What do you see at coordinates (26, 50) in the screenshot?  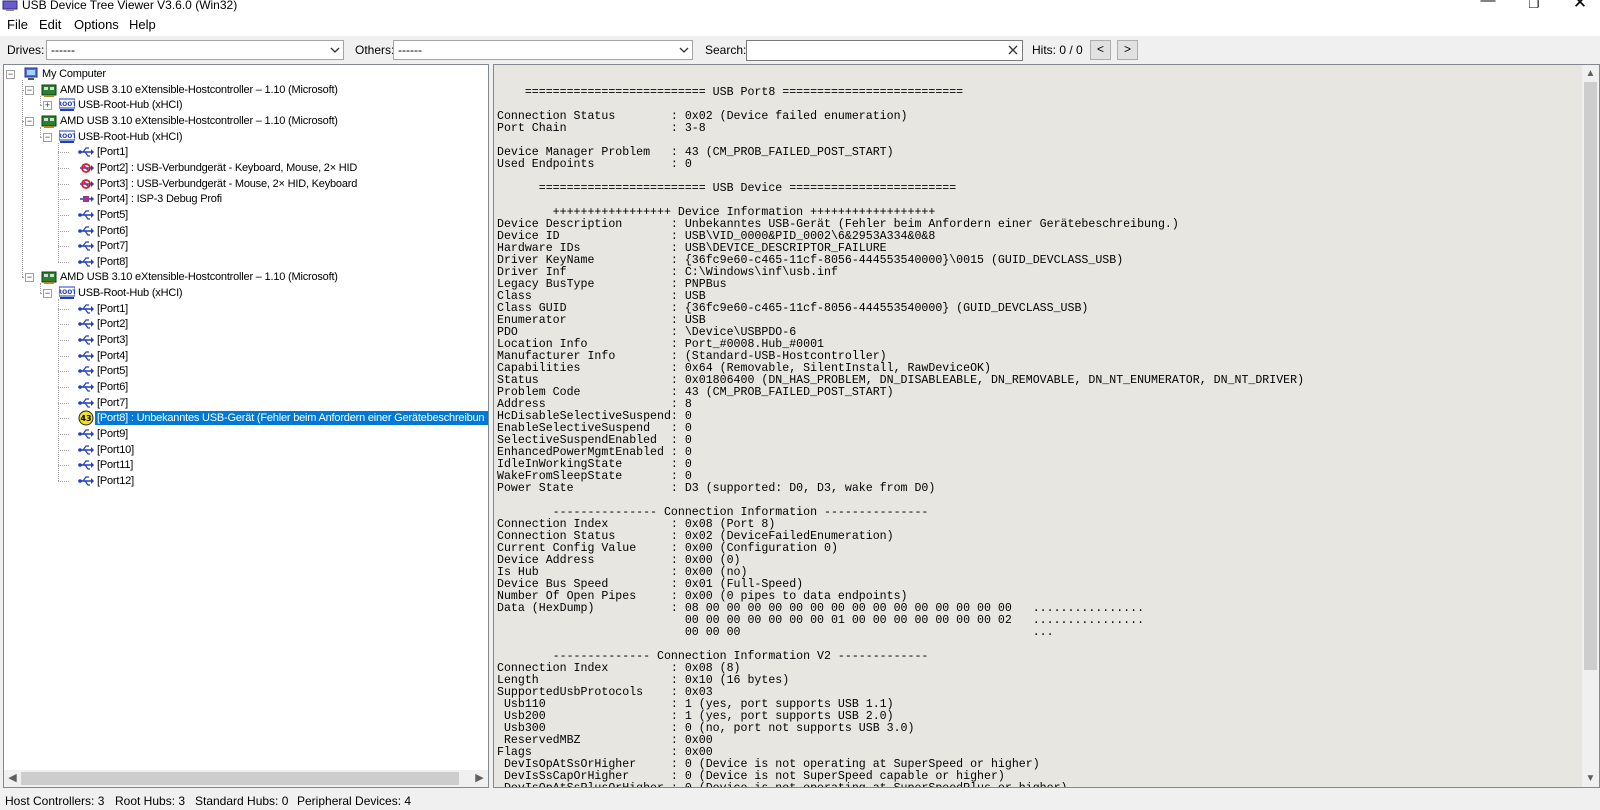 I see `drives-label: Drives:` at bounding box center [26, 50].